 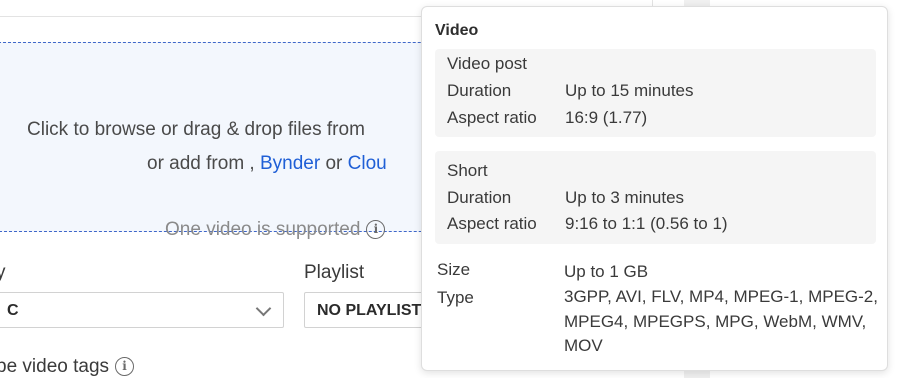 What do you see at coordinates (492, 117) in the screenshot?
I see `video-post-aspect-label: Aspect ratio` at bounding box center [492, 117].